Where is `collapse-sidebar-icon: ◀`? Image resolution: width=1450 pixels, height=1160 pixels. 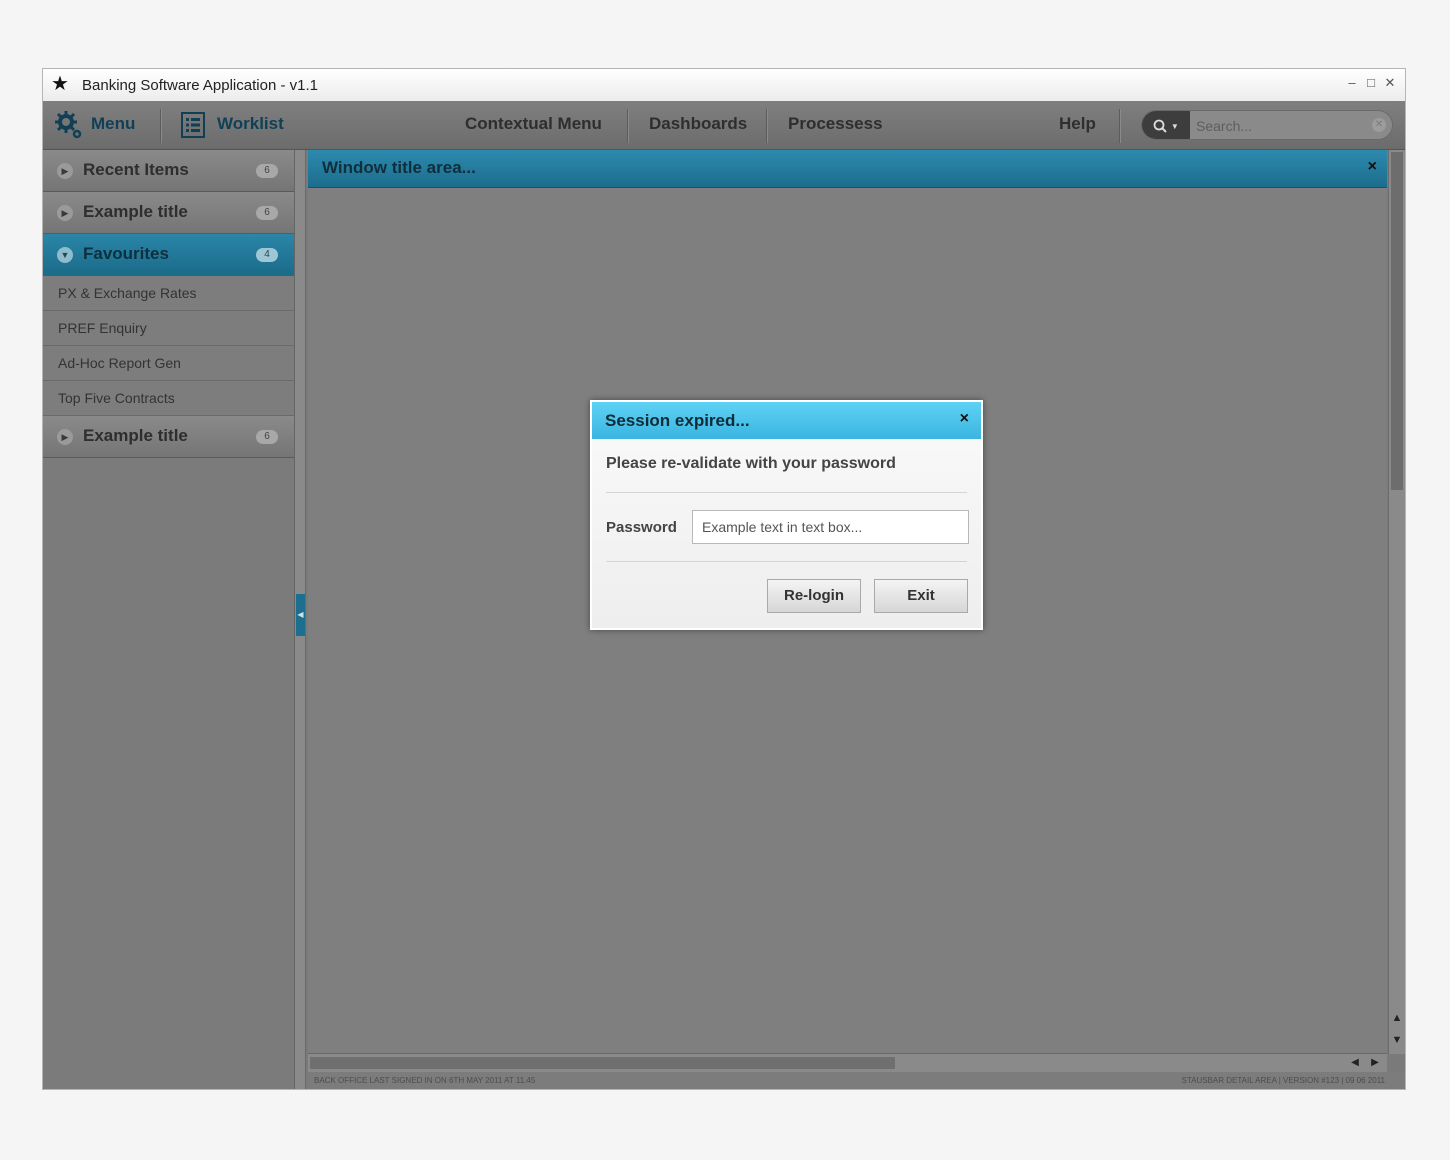
collapse-sidebar-icon: ◀ is located at coordinates (300, 615).